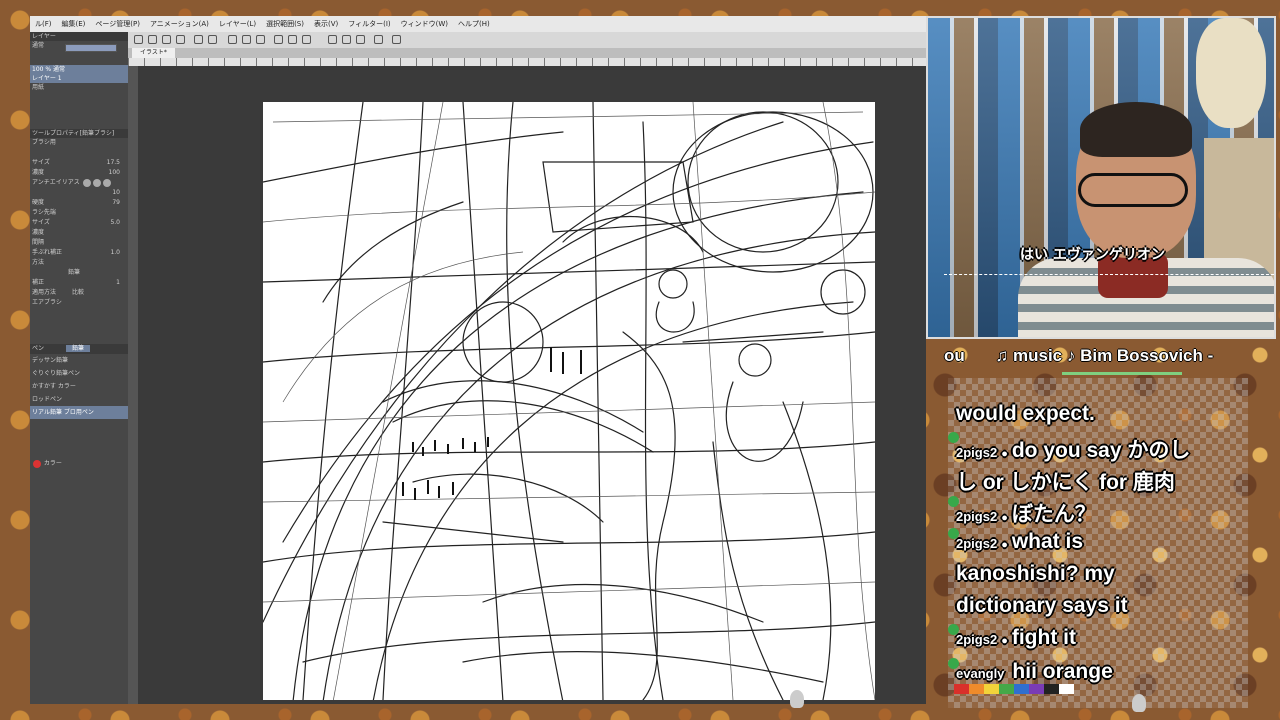 The image size is (1280, 720). Describe the element at coordinates (292, 39) in the screenshot. I see `crop-icon` at that location.